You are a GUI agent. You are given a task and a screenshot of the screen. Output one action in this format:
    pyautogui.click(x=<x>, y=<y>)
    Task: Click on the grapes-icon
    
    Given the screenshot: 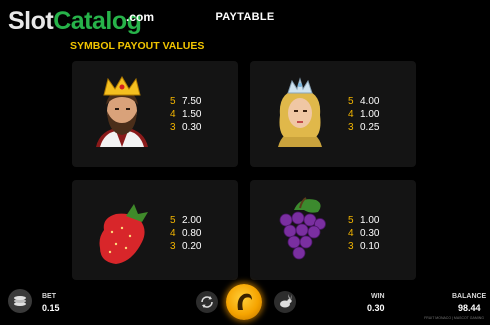 What is the action you would take?
    pyautogui.click(x=302, y=228)
    